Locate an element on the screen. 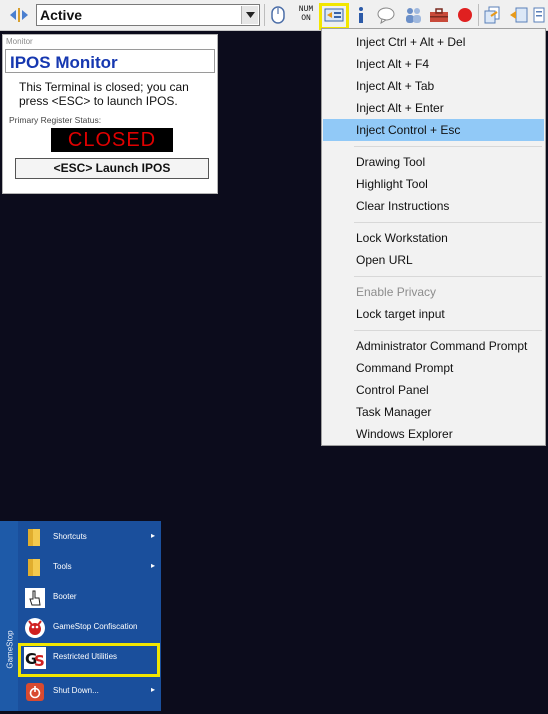 Image resolution: width=548 pixels, height=714 pixels. menu-item-lock-target-input: Lock target input is located at coordinates (433, 314).